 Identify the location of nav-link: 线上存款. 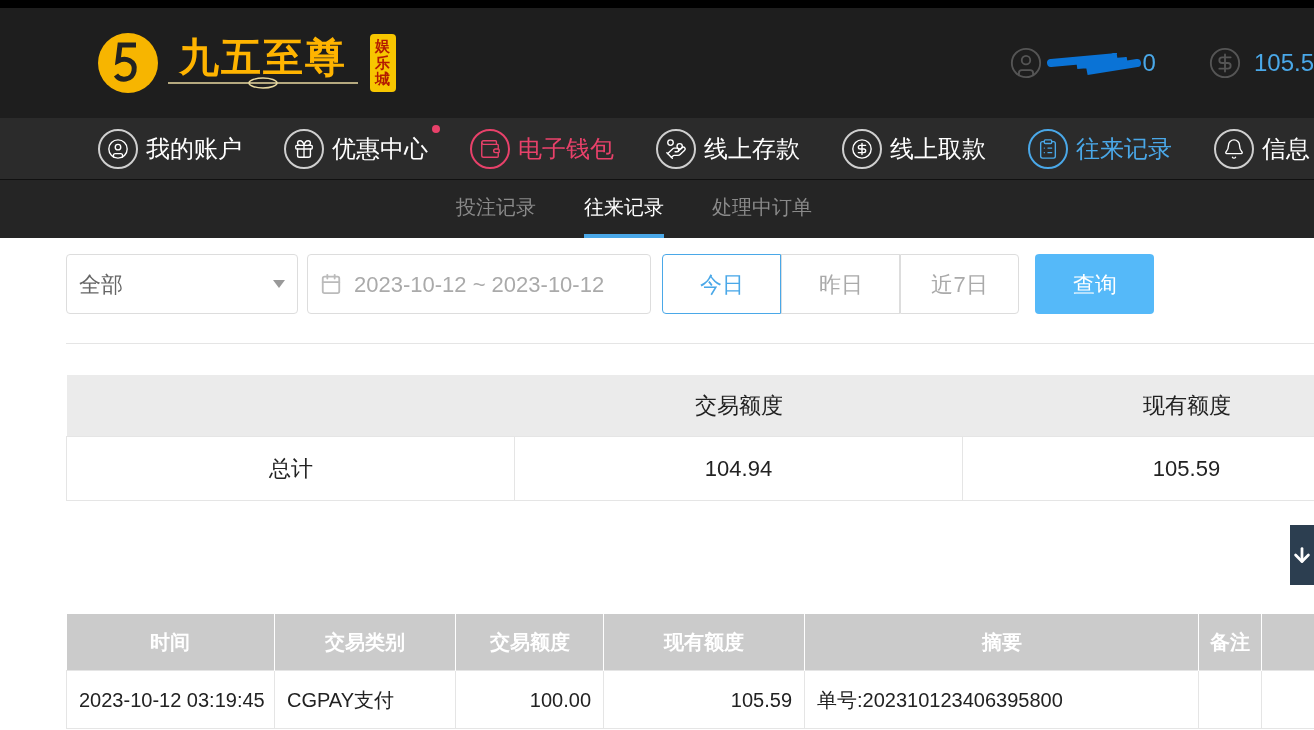
(752, 148).